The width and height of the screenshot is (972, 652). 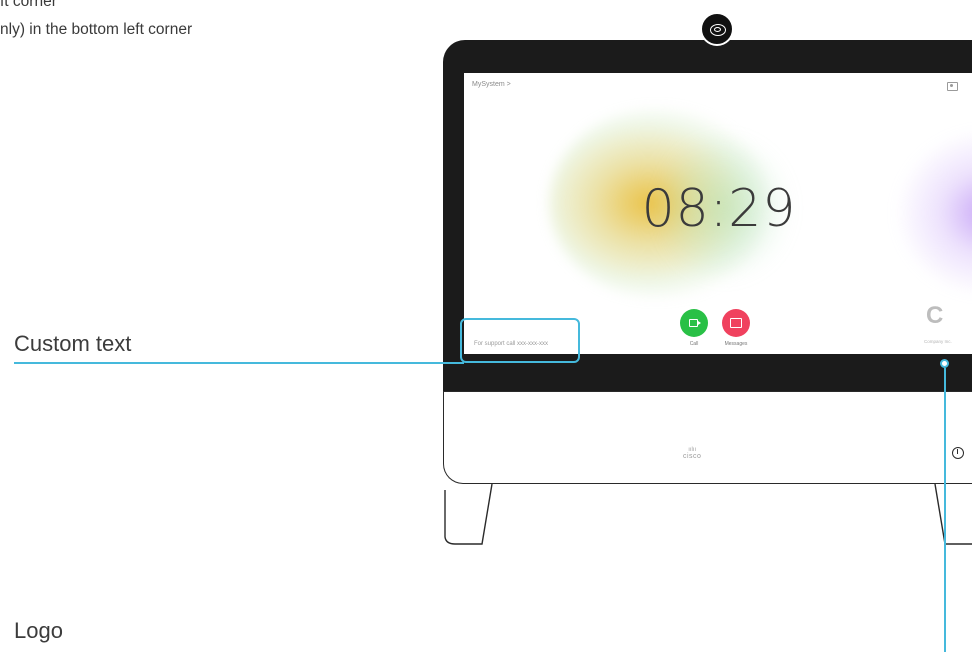 What do you see at coordinates (944, 363) in the screenshot?
I see `logo-callout-dot` at bounding box center [944, 363].